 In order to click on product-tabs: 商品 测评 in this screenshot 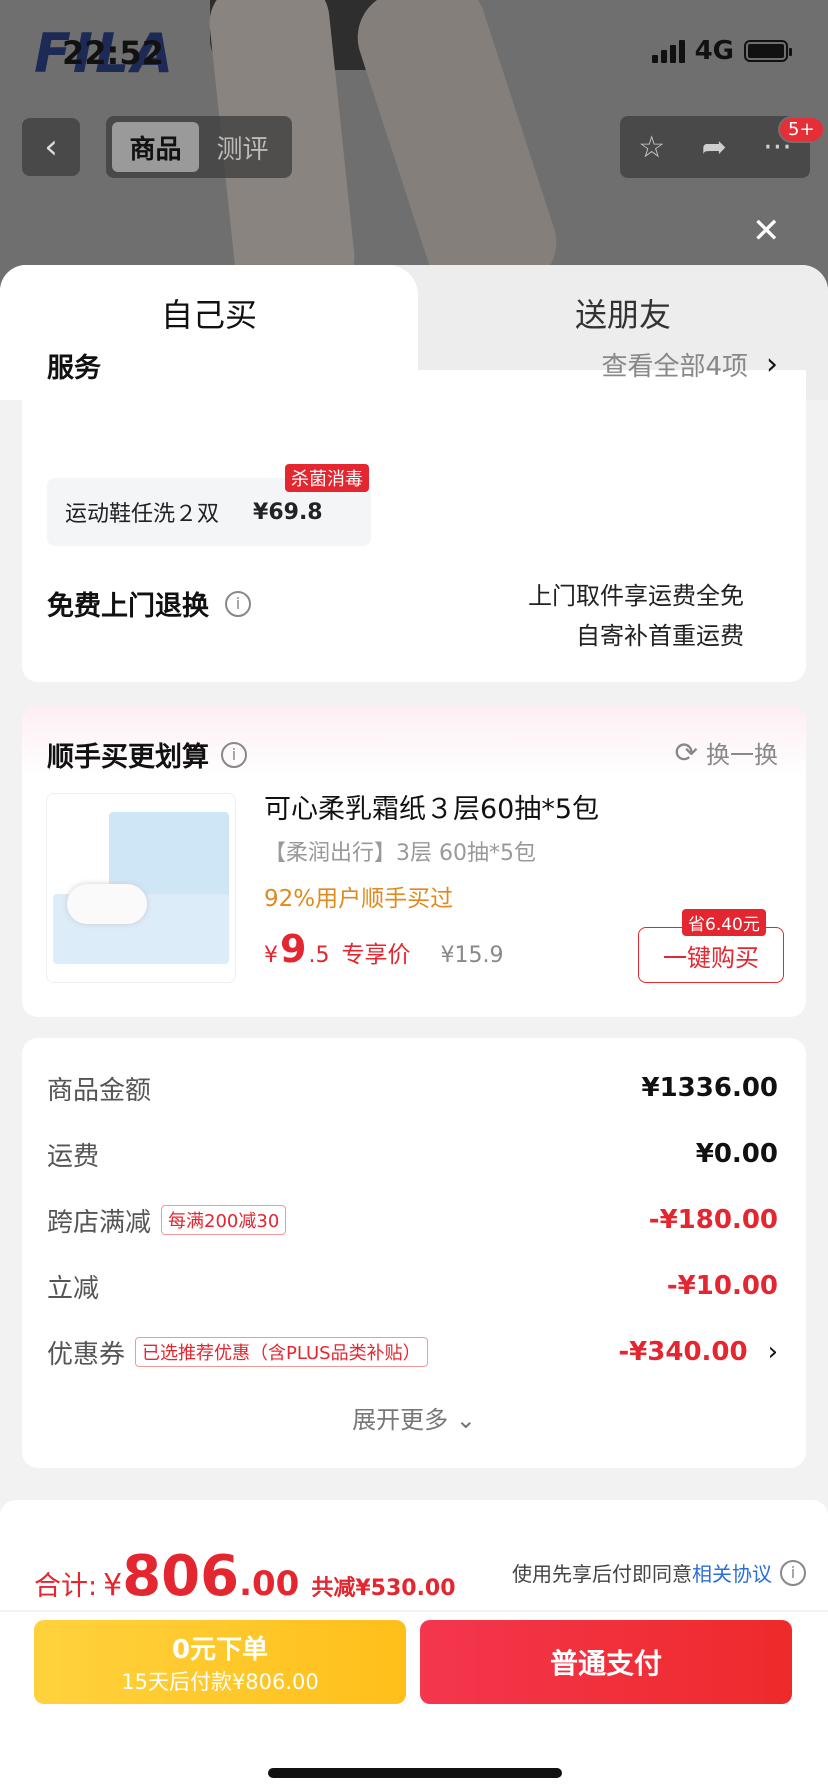, I will do `click(199, 147)`.